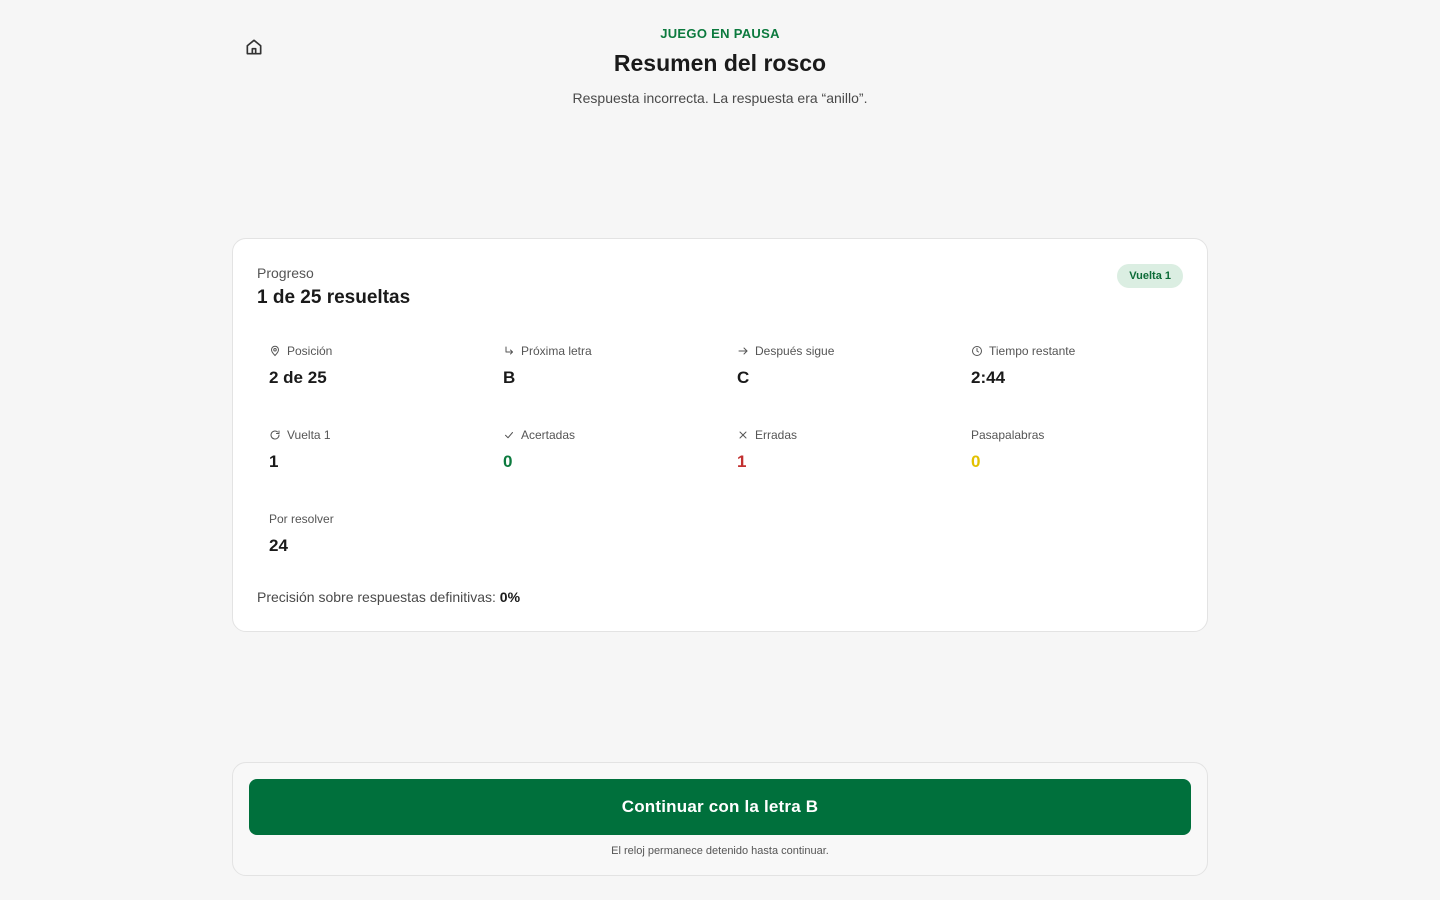  I want to click on stat-label: Pasapalabras, so click(1008, 435).